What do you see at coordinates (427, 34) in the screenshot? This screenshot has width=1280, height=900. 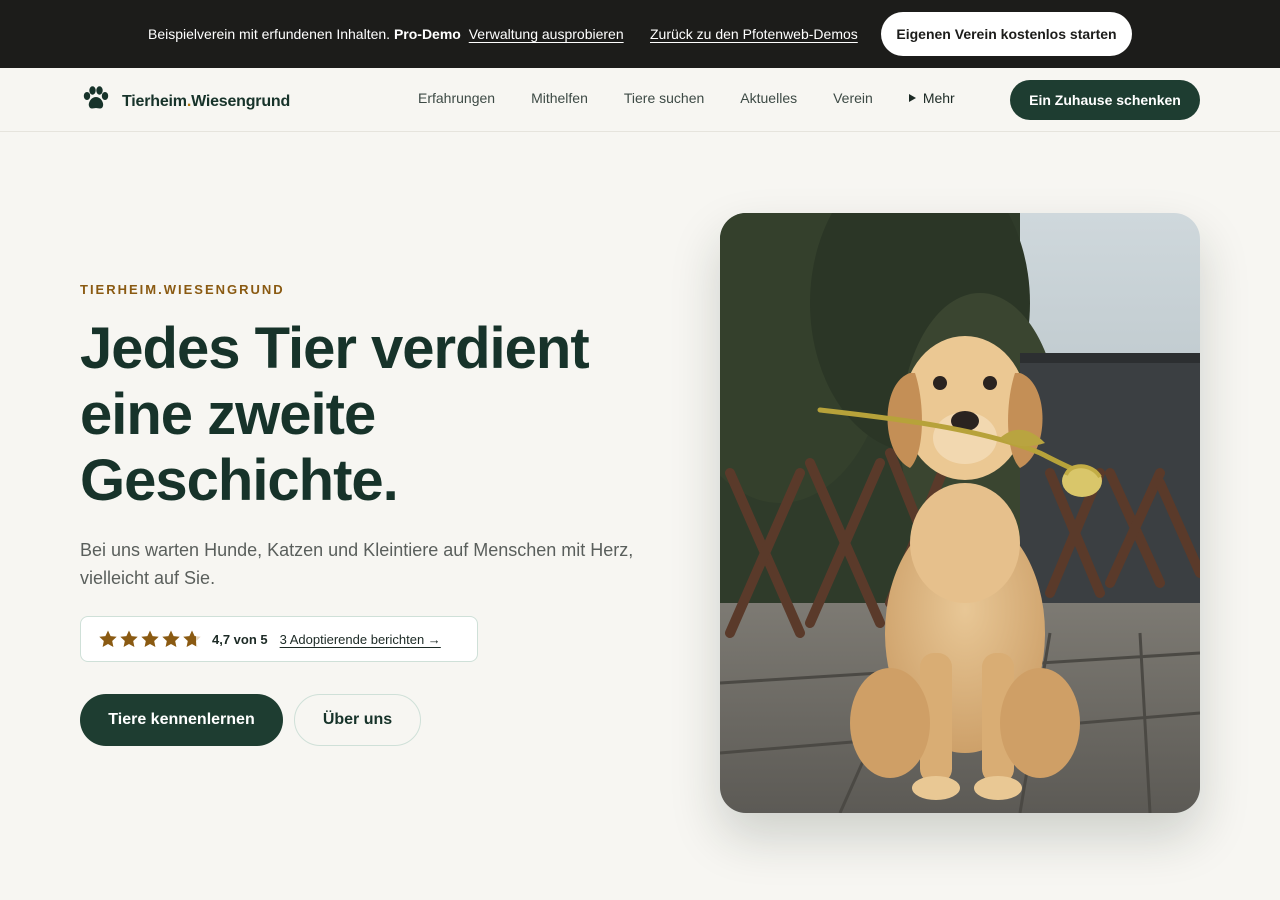 I see `pro-demo-label: Pro-Demo` at bounding box center [427, 34].